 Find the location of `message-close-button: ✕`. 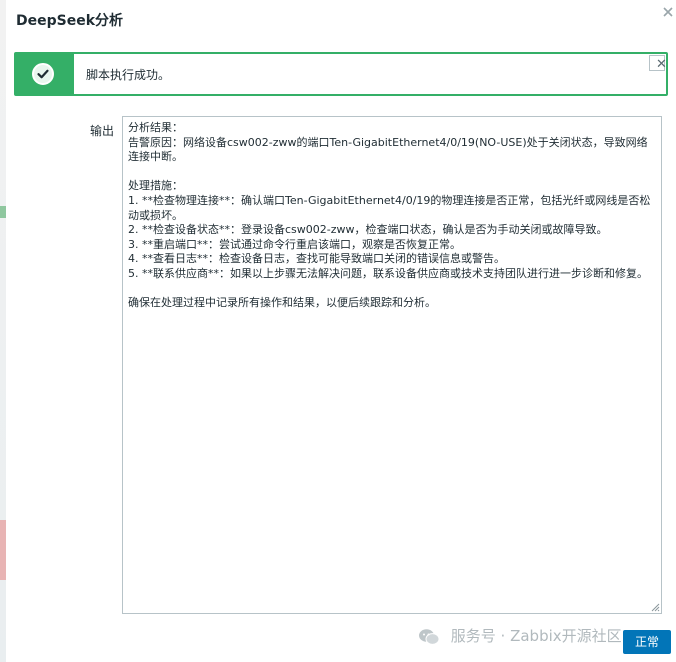

message-close-button: ✕ is located at coordinates (658, 63).